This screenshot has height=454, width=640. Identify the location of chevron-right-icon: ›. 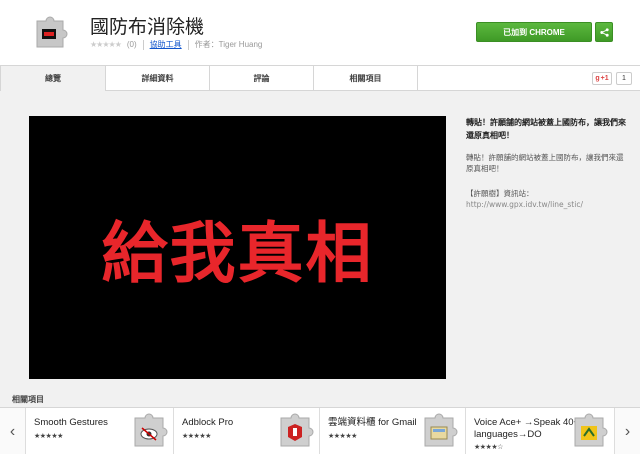
(627, 431).